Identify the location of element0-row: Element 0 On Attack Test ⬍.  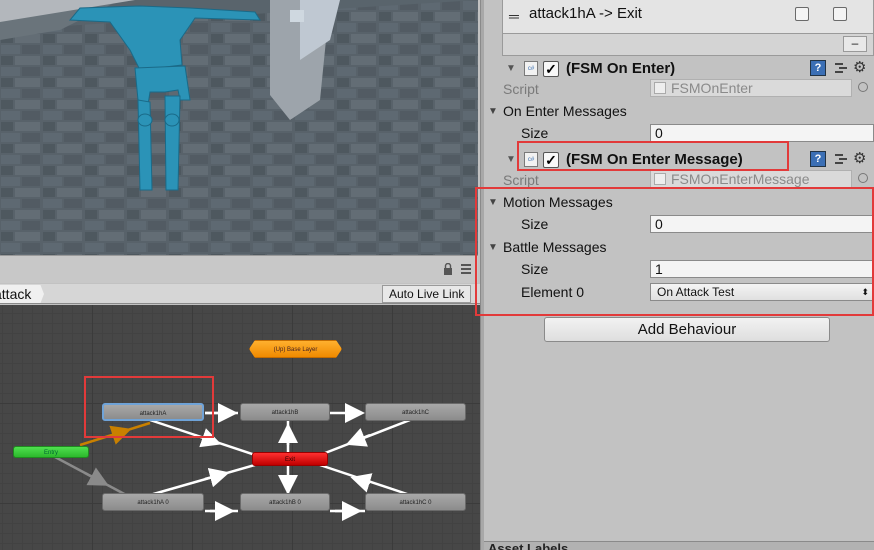
(679, 292).